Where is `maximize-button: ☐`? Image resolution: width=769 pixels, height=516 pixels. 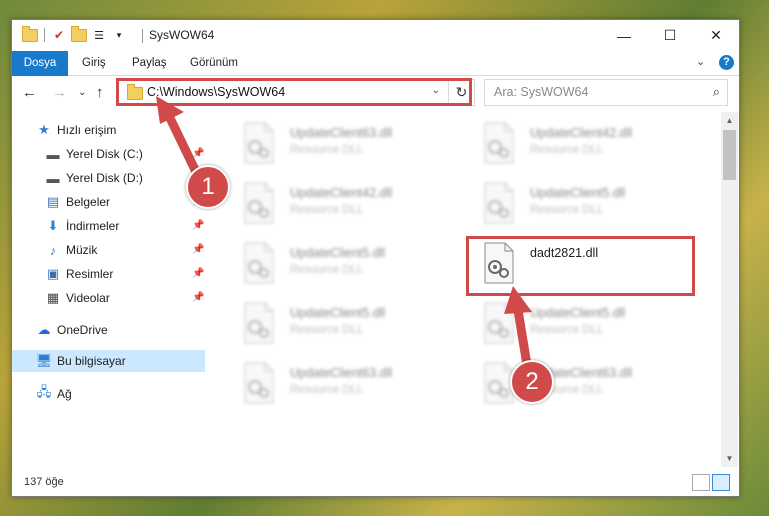
maximize-button: ☐ is located at coordinates (670, 35).